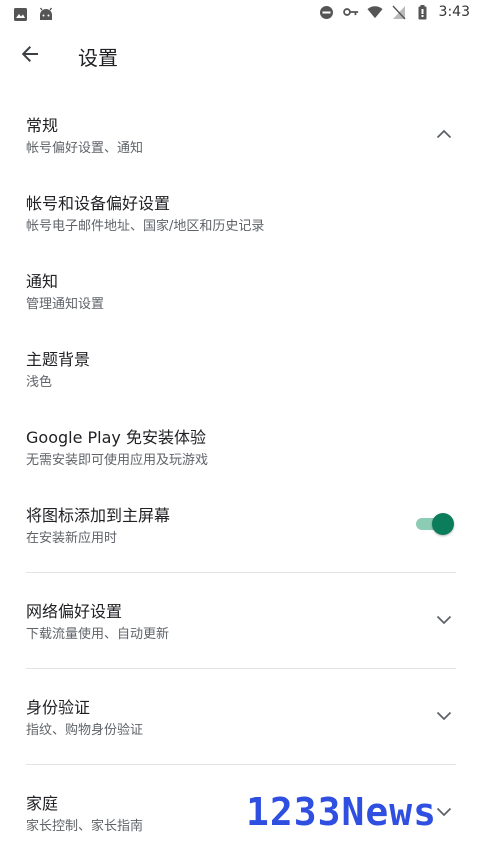 This screenshot has width=480, height=853. I want to click on chevron-up-icon, so click(444, 134).